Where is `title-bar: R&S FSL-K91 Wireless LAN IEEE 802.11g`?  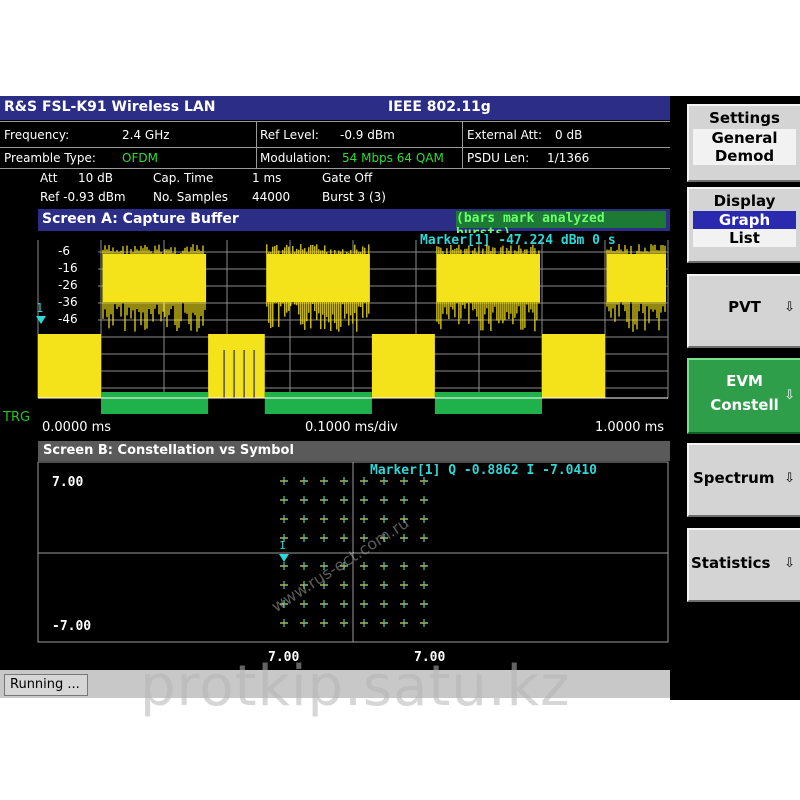 title-bar: R&S FSL-K91 Wireless LAN IEEE 802.11g is located at coordinates (335, 108).